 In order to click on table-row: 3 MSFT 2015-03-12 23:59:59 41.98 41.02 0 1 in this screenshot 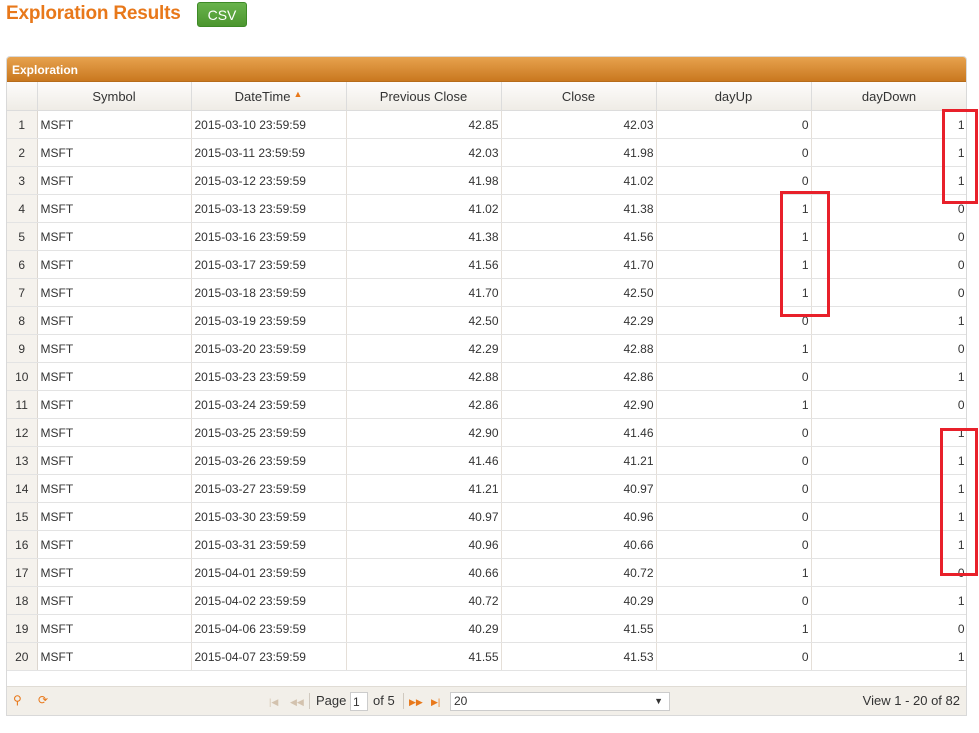, I will do `click(486, 180)`.